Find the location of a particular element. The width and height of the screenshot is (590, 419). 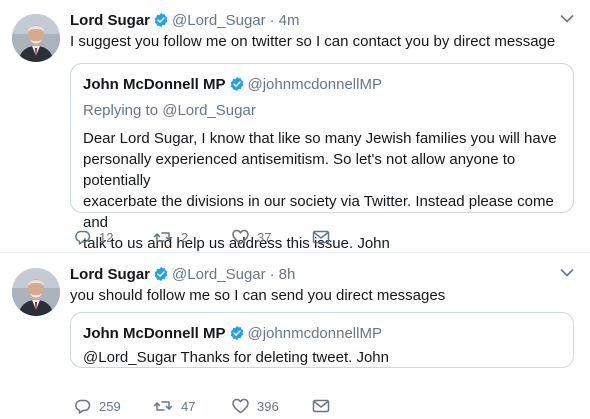

tweet-timestamp: 4m is located at coordinates (289, 20).